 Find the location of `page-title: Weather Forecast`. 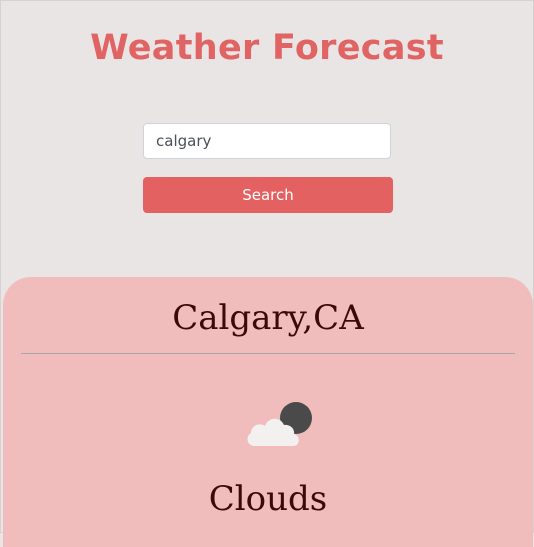

page-title: Weather Forecast is located at coordinates (267, 48).